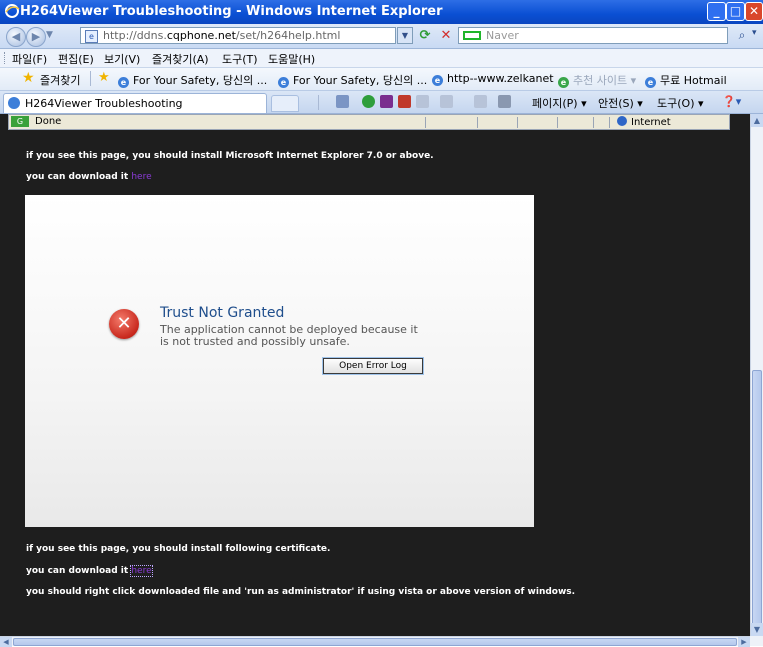 The width and height of the screenshot is (763, 647). What do you see at coordinates (48, 121) in the screenshot?
I see `status-text: Done` at bounding box center [48, 121].